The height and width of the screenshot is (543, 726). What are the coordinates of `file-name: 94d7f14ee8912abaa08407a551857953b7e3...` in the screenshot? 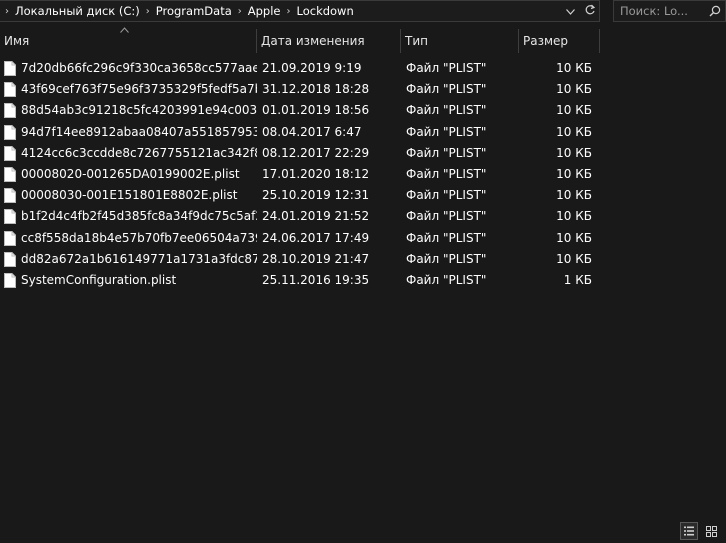 It's located at (139, 131).